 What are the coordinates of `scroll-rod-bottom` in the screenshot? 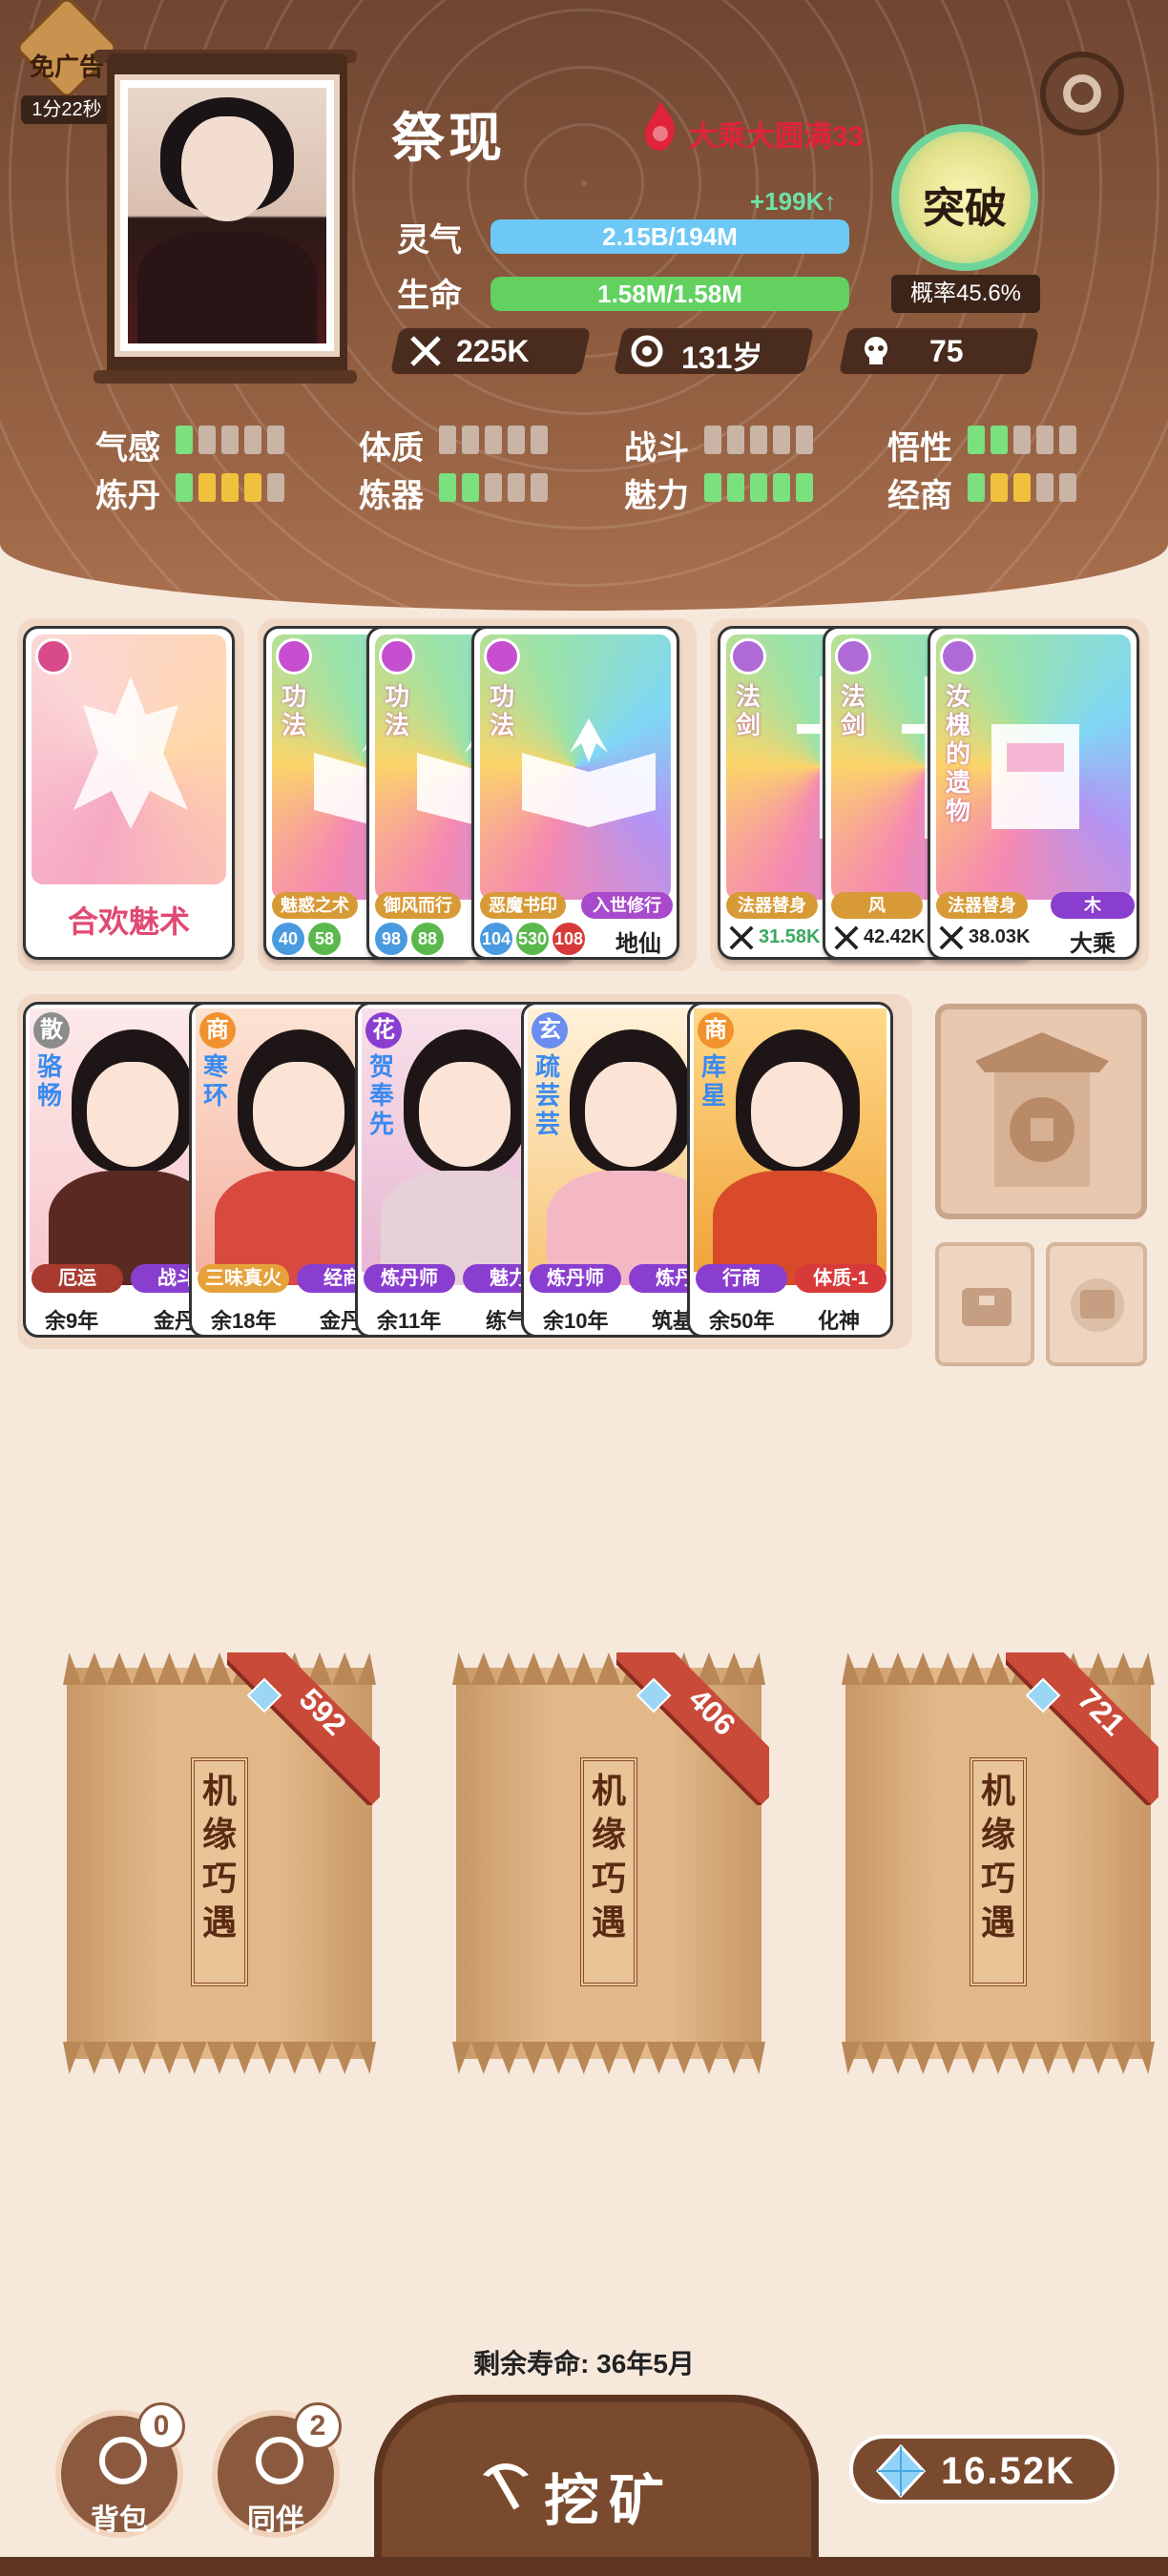 It's located at (225, 377).